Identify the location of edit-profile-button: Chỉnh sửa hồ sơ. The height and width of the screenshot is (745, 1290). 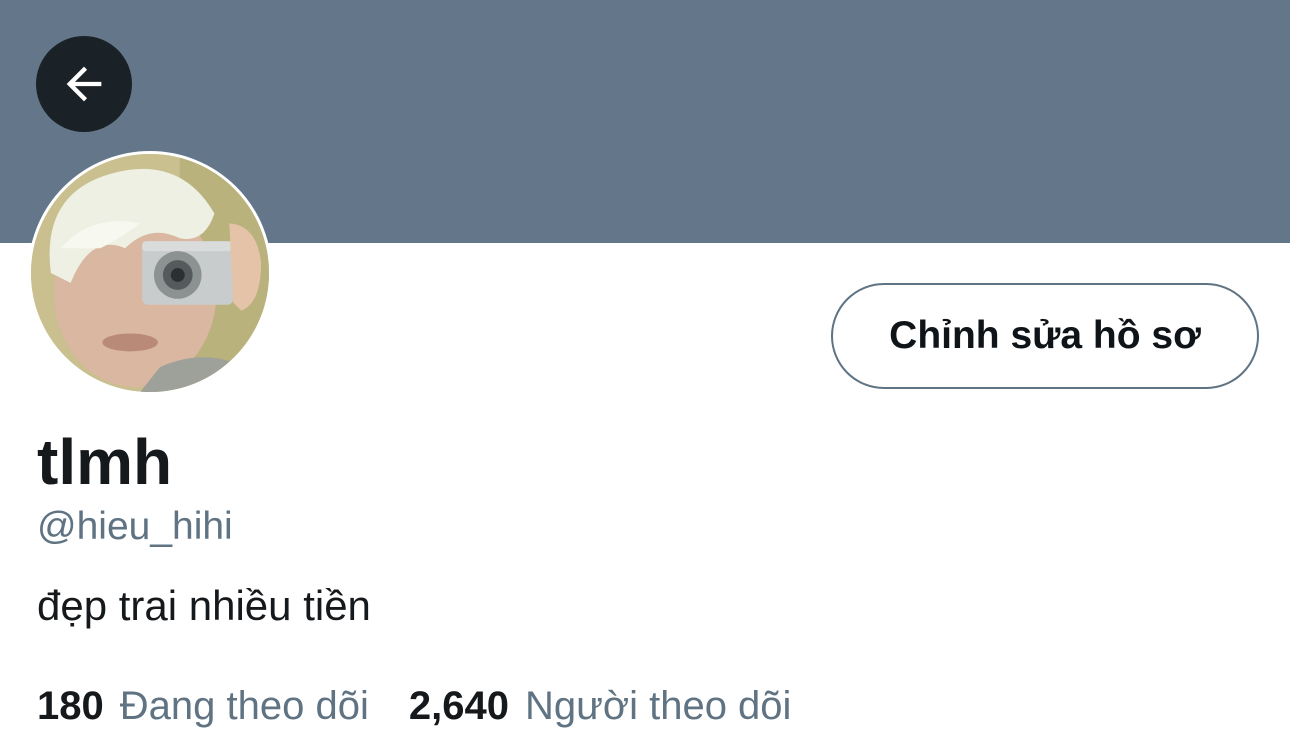
(1045, 336).